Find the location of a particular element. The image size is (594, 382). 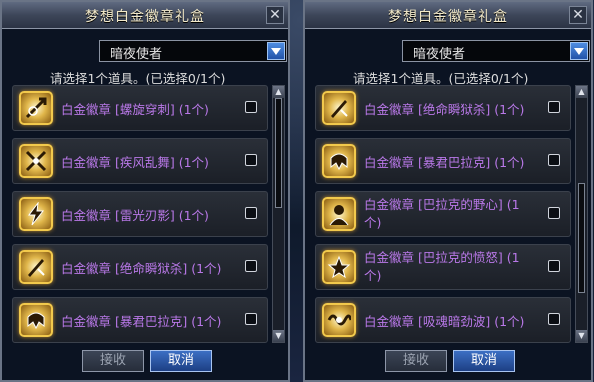

list-item: 白金徽章 [雷光刃影] (1个) is located at coordinates (140, 214).